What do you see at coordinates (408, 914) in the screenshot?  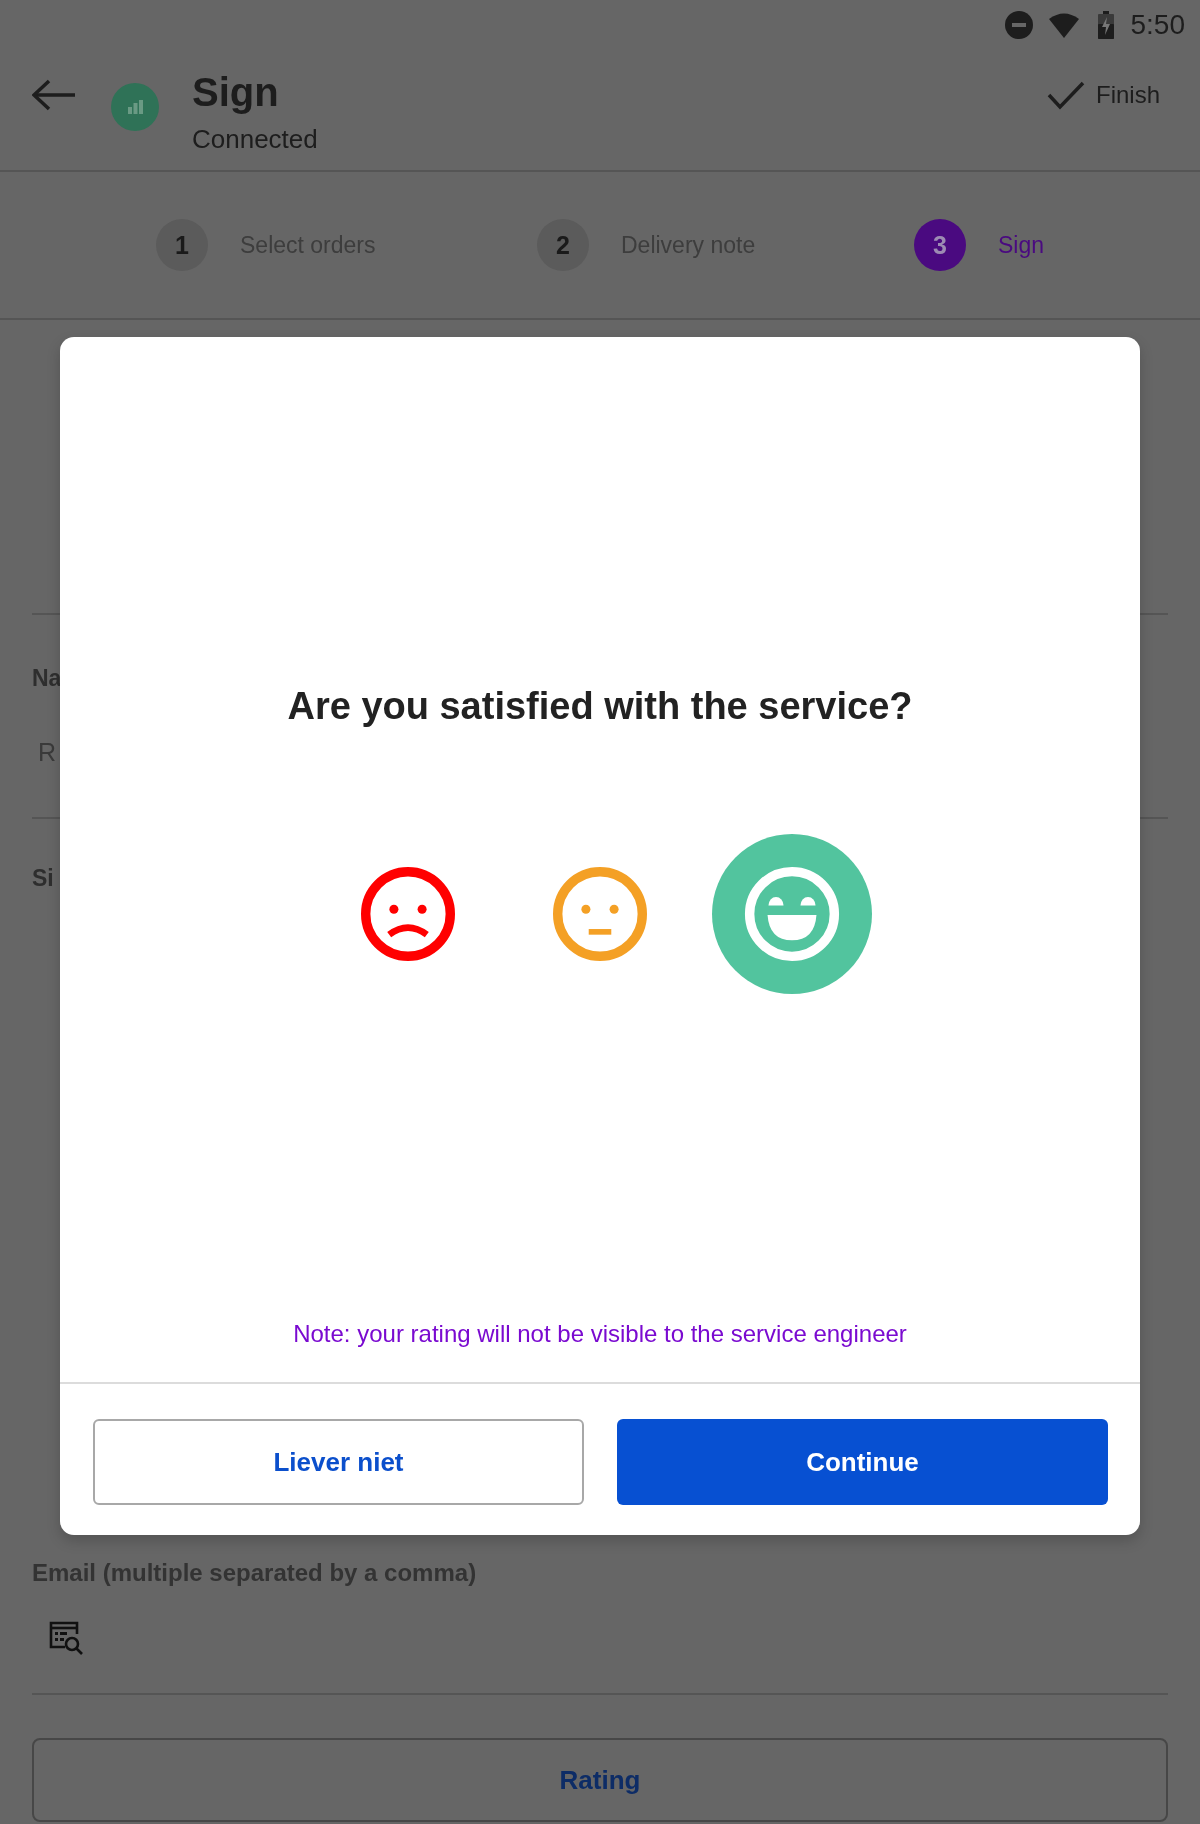 I see `sad-face-icon` at bounding box center [408, 914].